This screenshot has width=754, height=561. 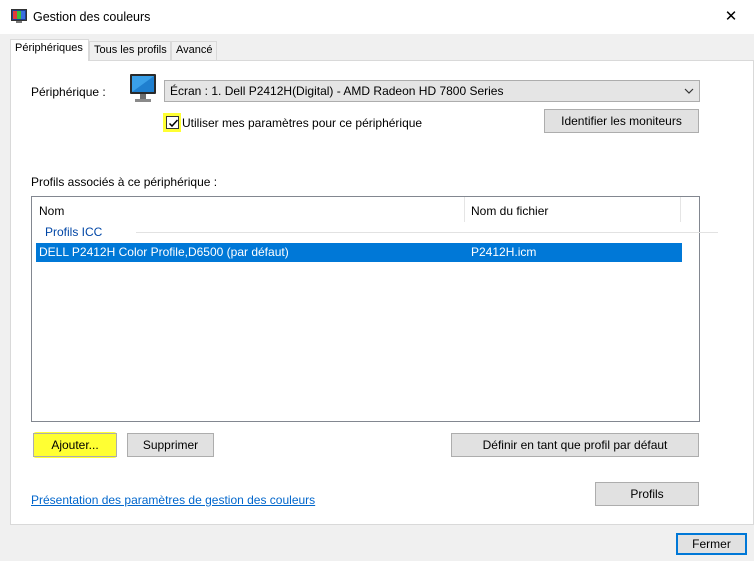 I want to click on profile-filename: P2412H.icm, so click(x=504, y=252).